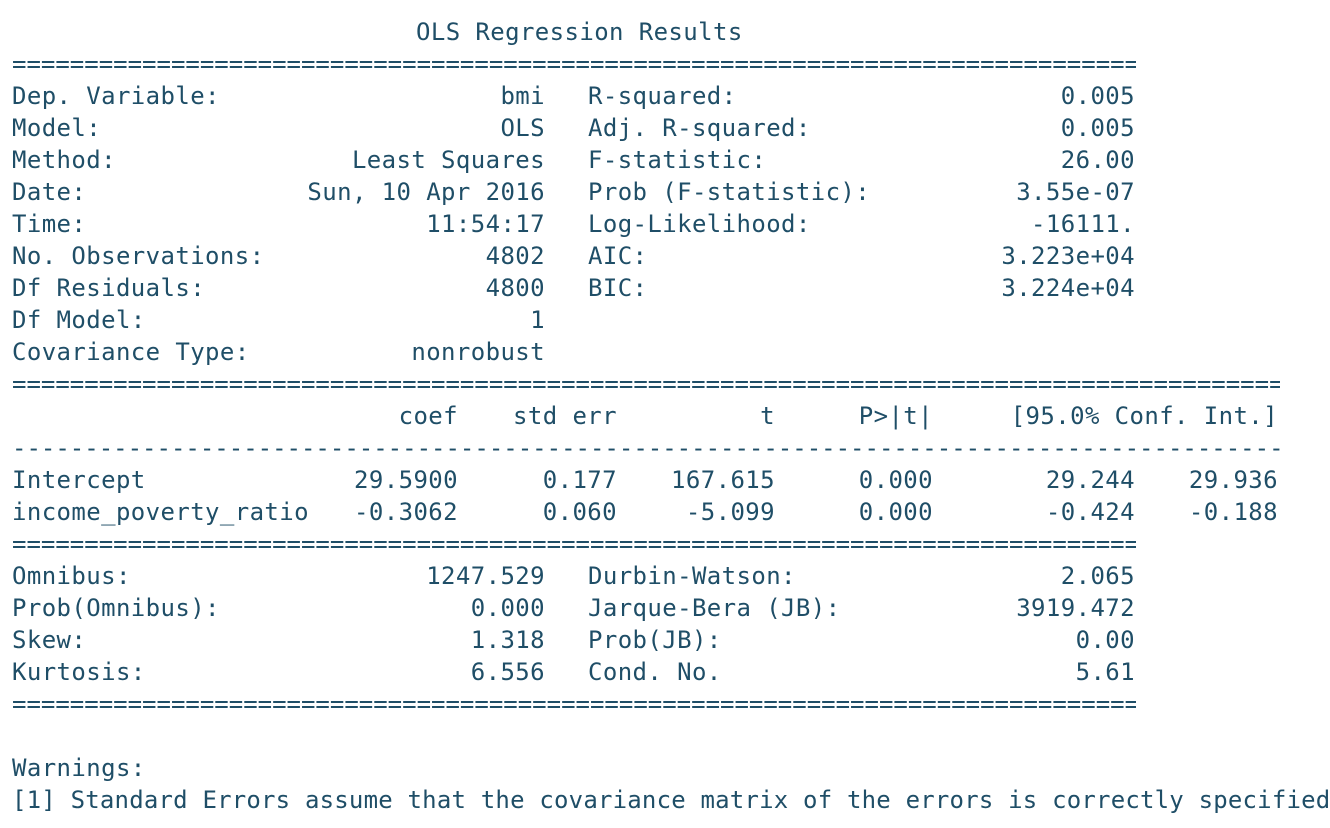  Describe the element at coordinates (1090, 480) in the screenshot. I see `ci-low-value: 29.244` at that location.